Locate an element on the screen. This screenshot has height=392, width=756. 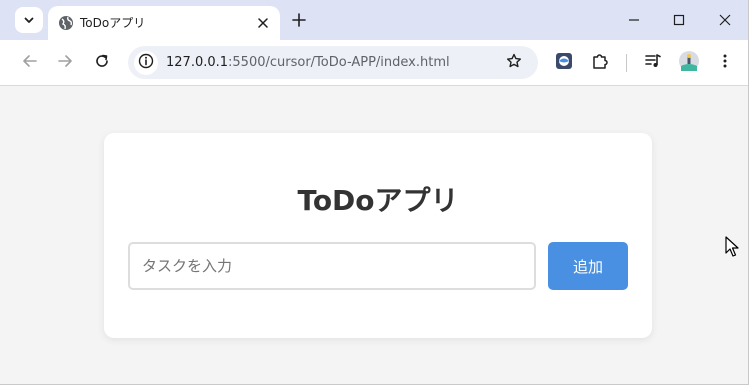
info-icon is located at coordinates (146, 63).